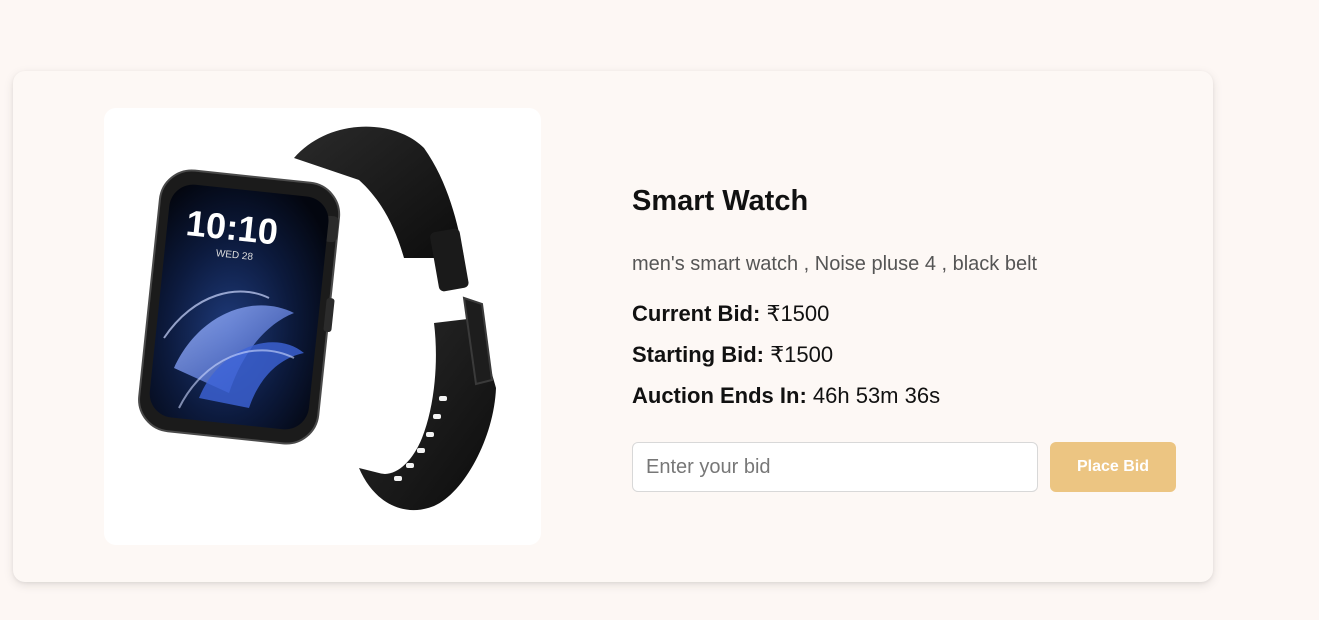  I want to click on current-bid-line: Current Bid: ₹1500, so click(730, 314).